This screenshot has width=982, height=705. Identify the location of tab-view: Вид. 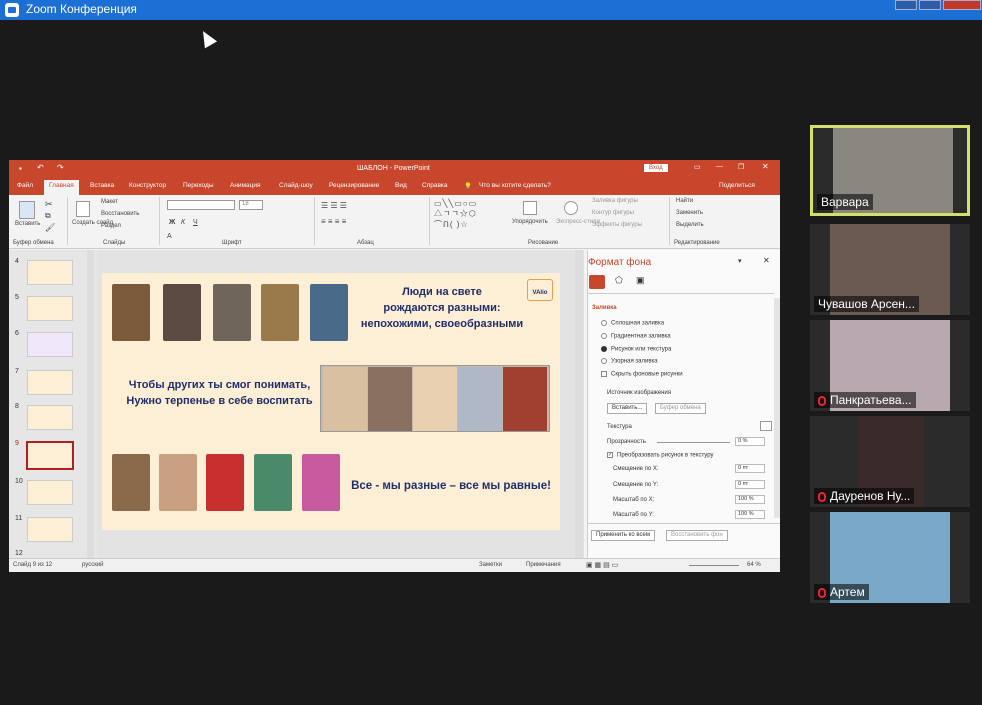
(401, 185).